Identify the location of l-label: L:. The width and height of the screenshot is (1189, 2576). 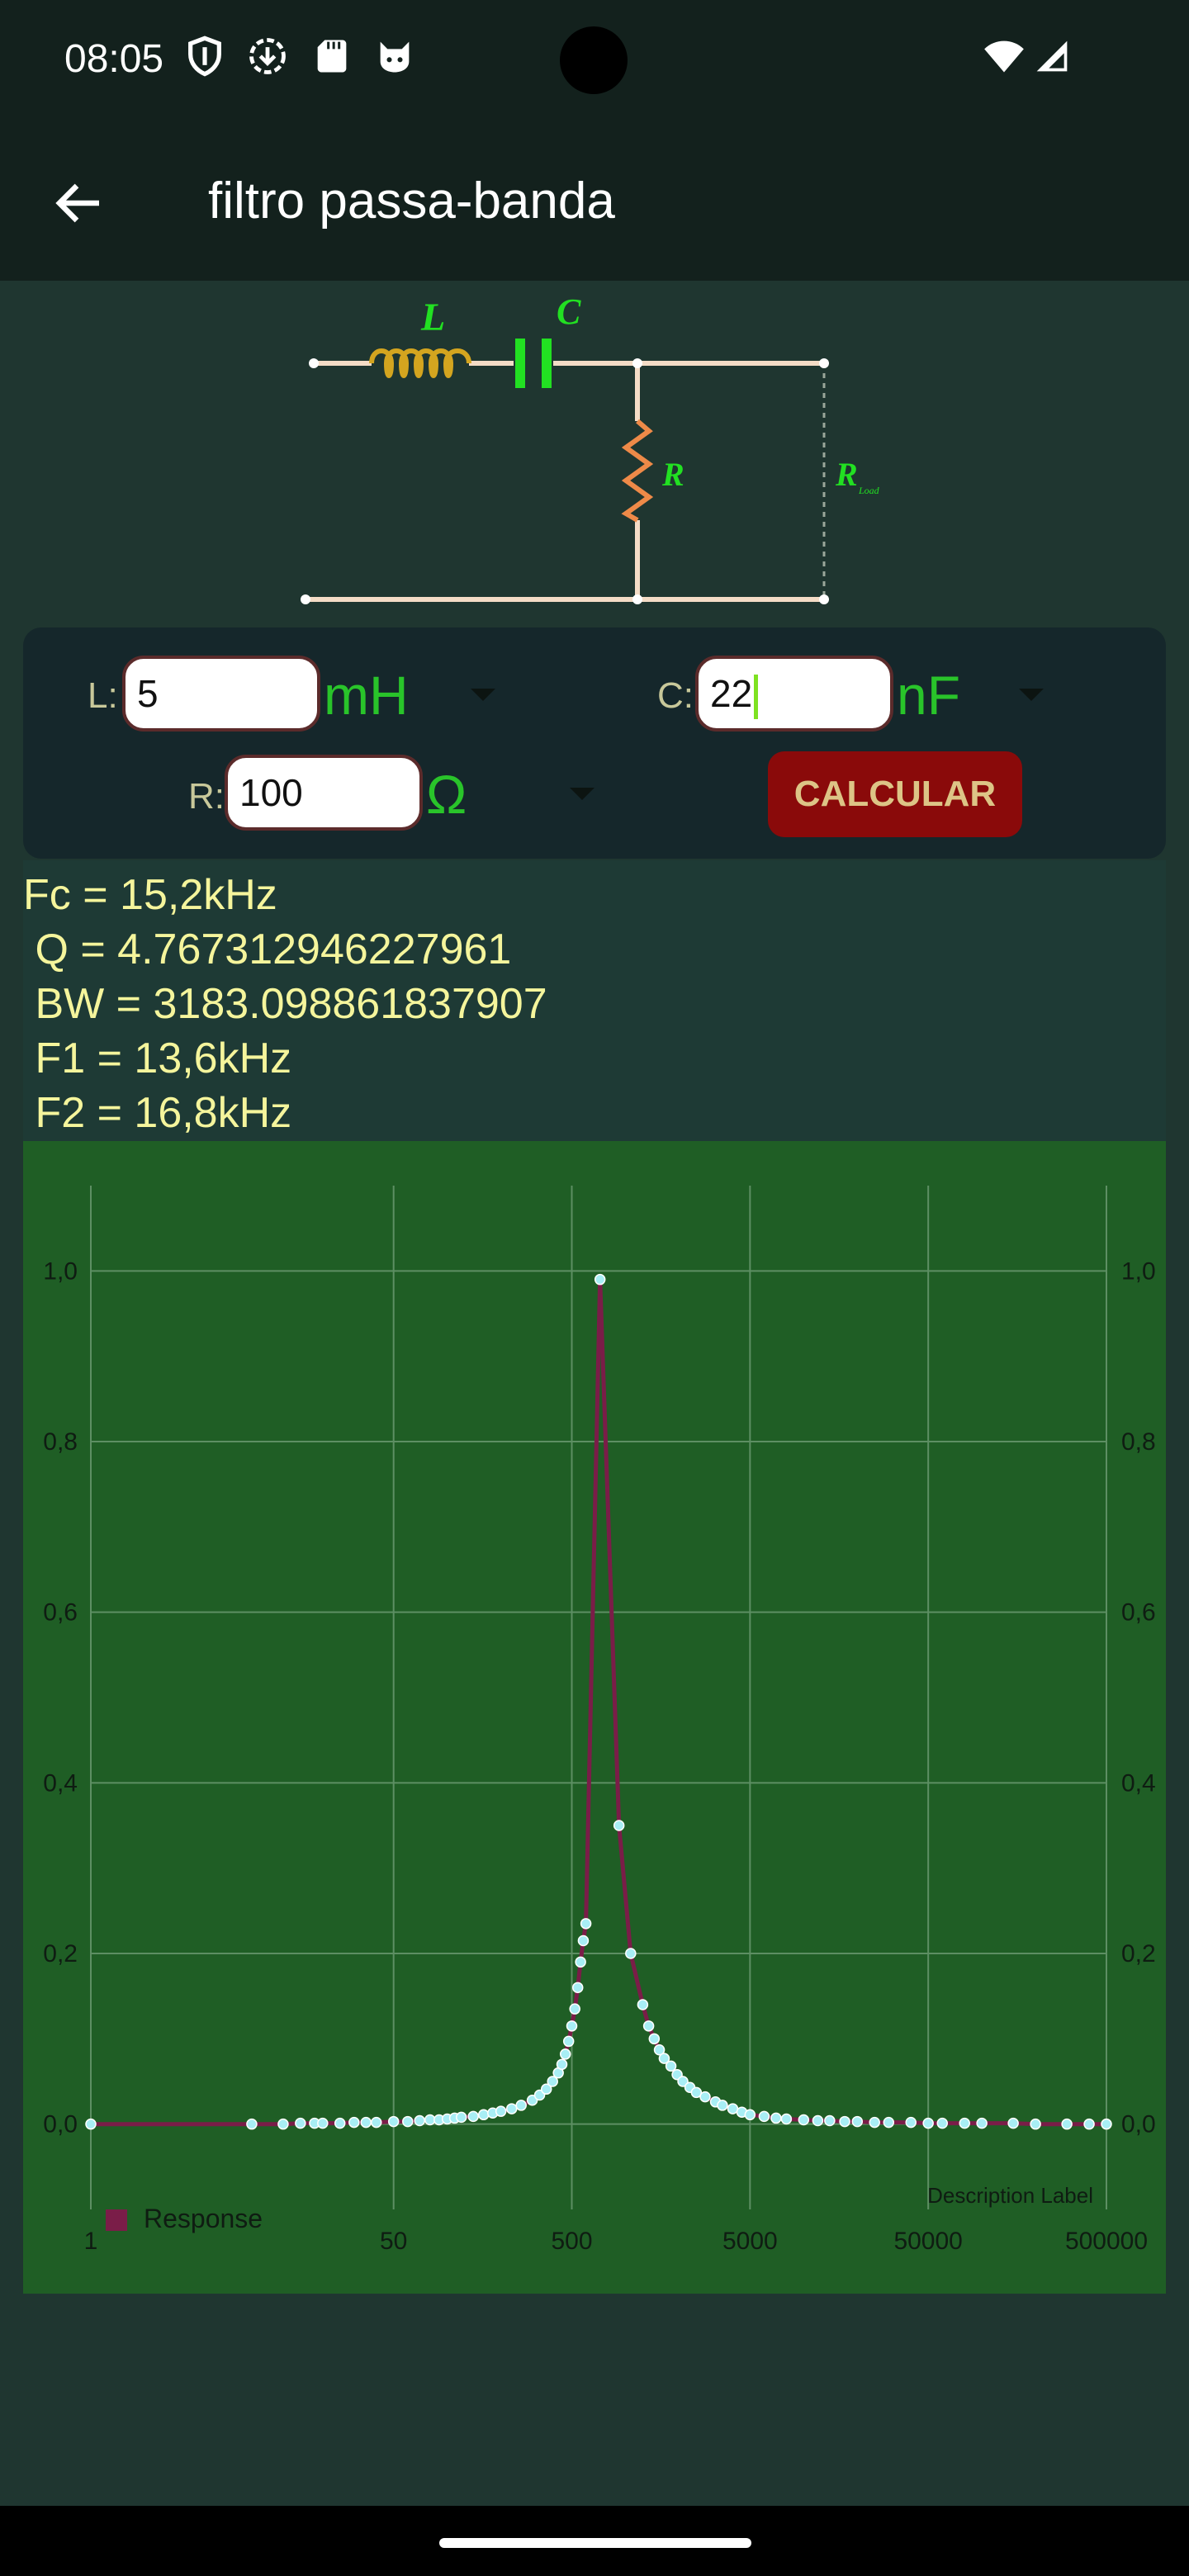
(103, 695).